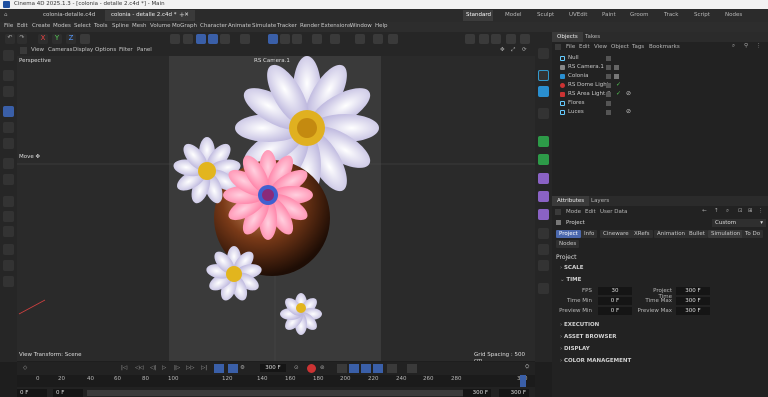  I want to click on vp-menu-cameras: Cameras, so click(60, 50).